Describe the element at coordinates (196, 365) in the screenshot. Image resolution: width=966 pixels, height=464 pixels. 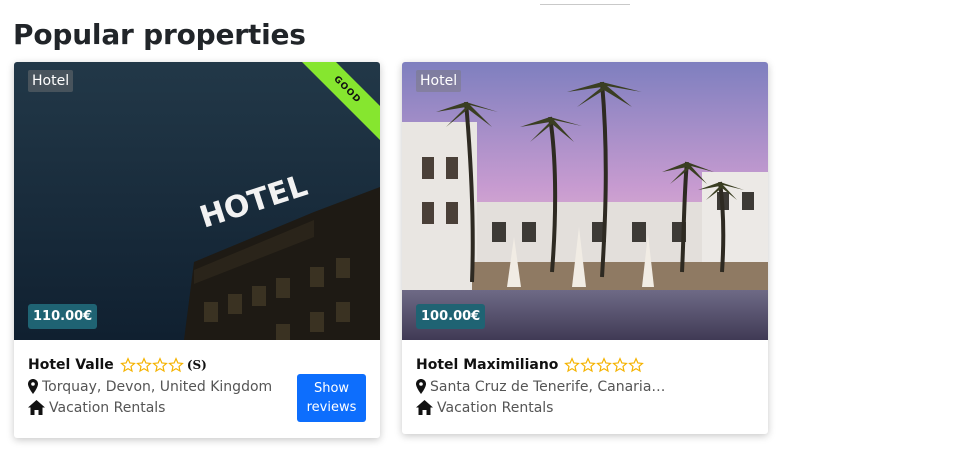
I see `star-rating-suffix: (S)` at that location.